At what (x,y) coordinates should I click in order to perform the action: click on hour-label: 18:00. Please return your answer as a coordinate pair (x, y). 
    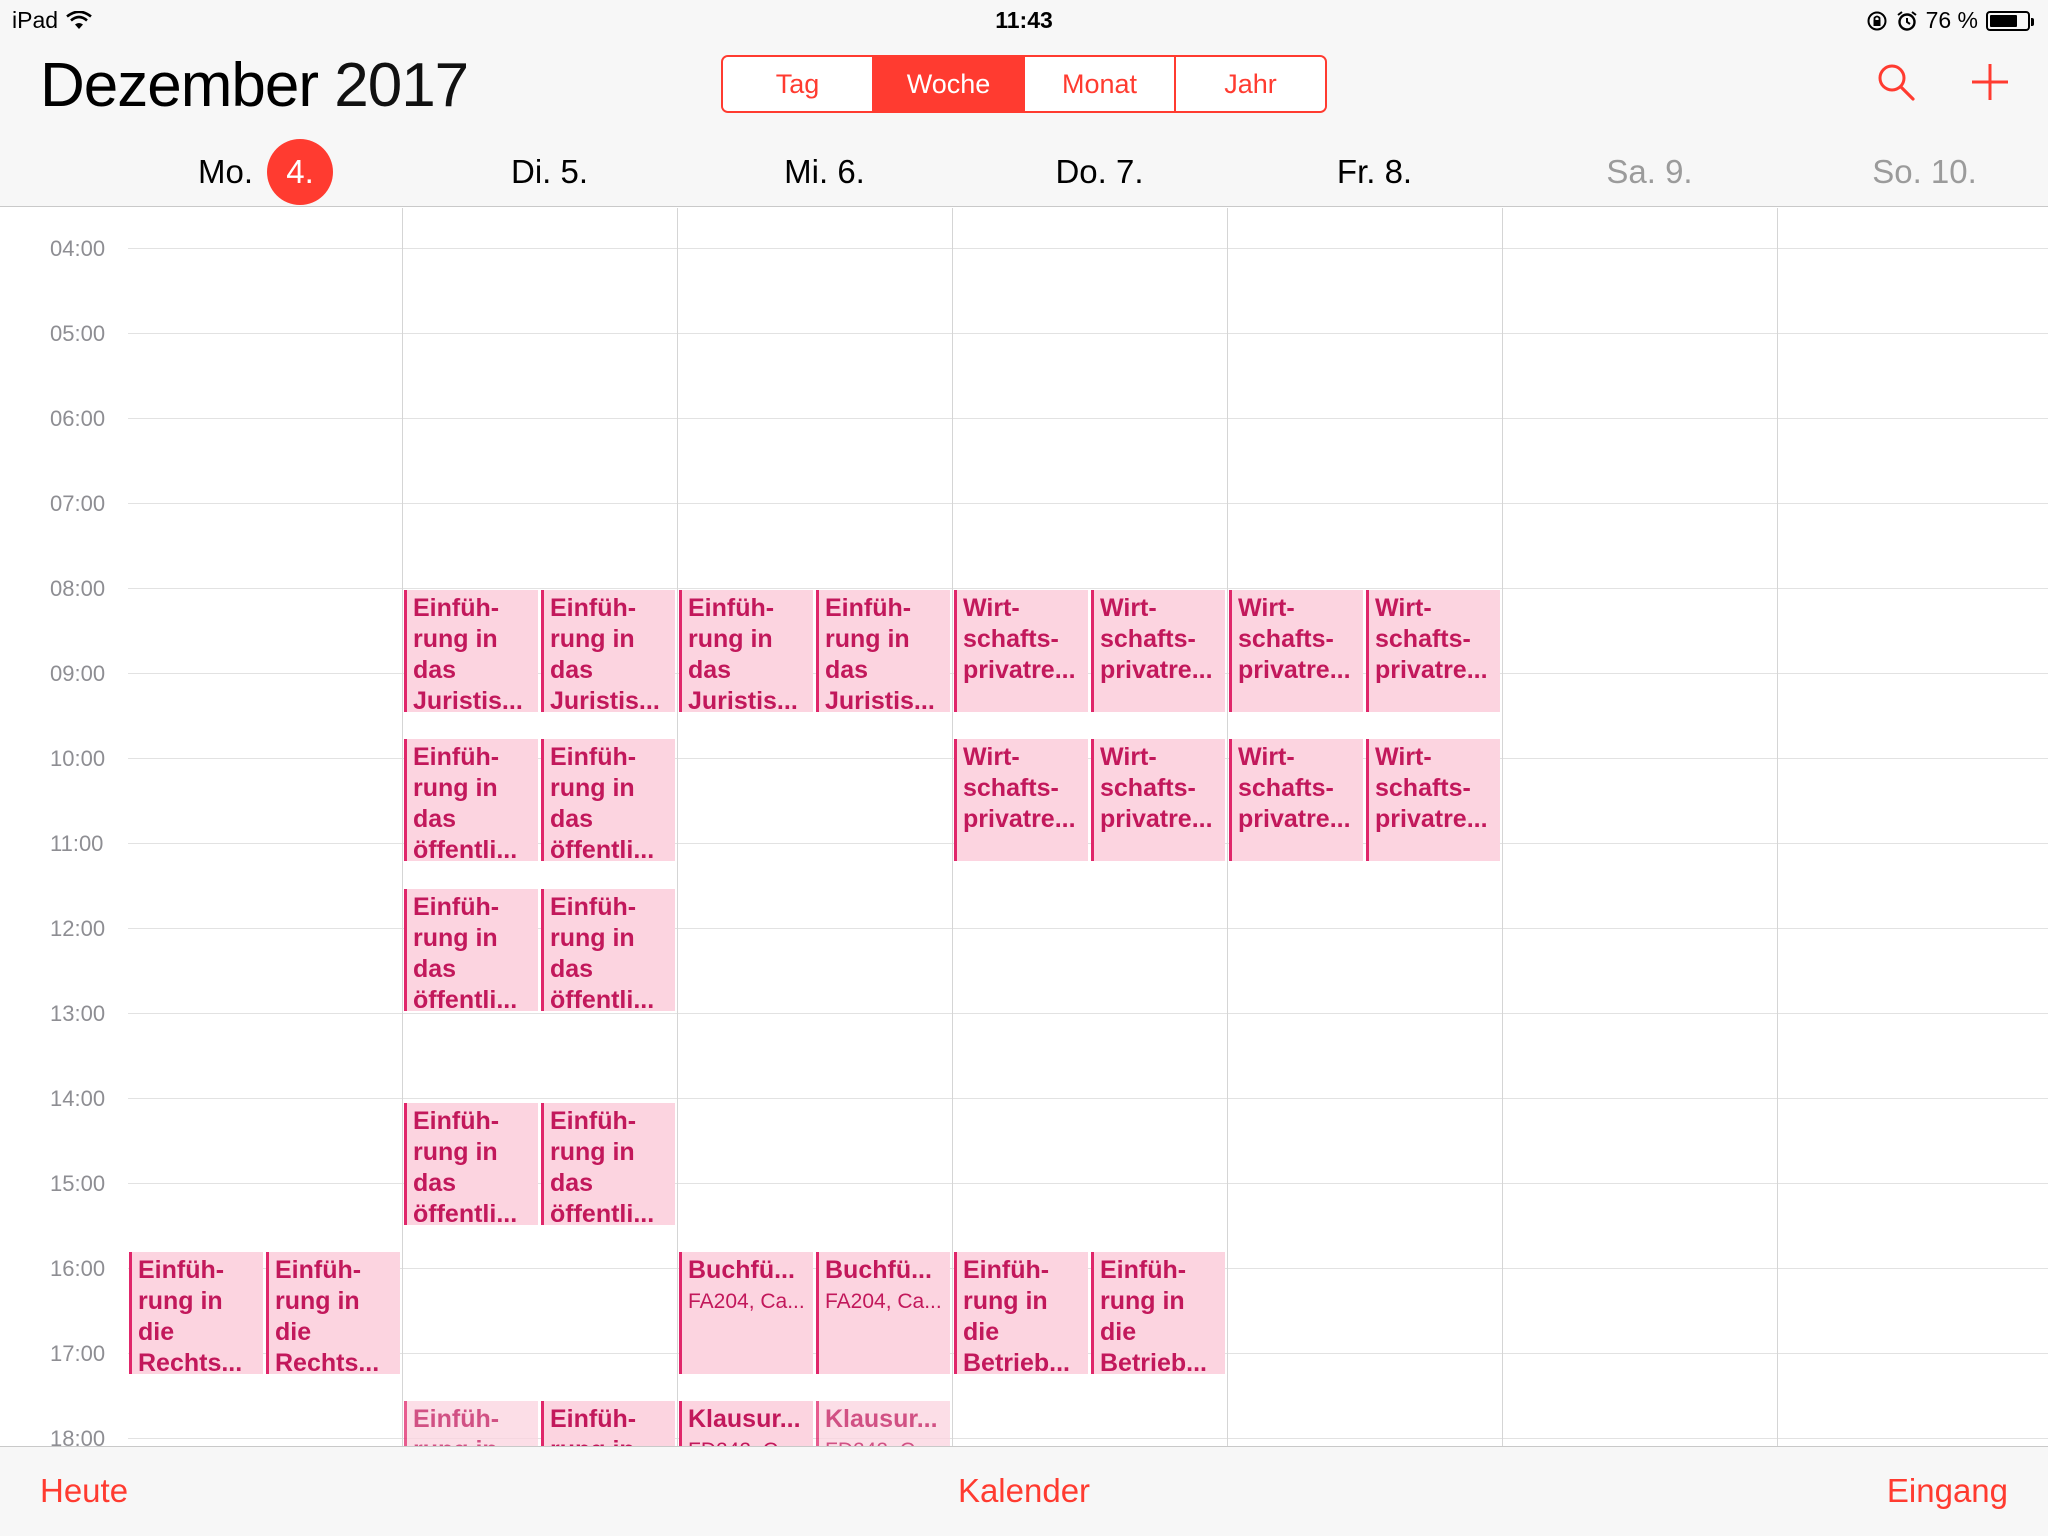
    Looking at the image, I should click on (78, 1436).